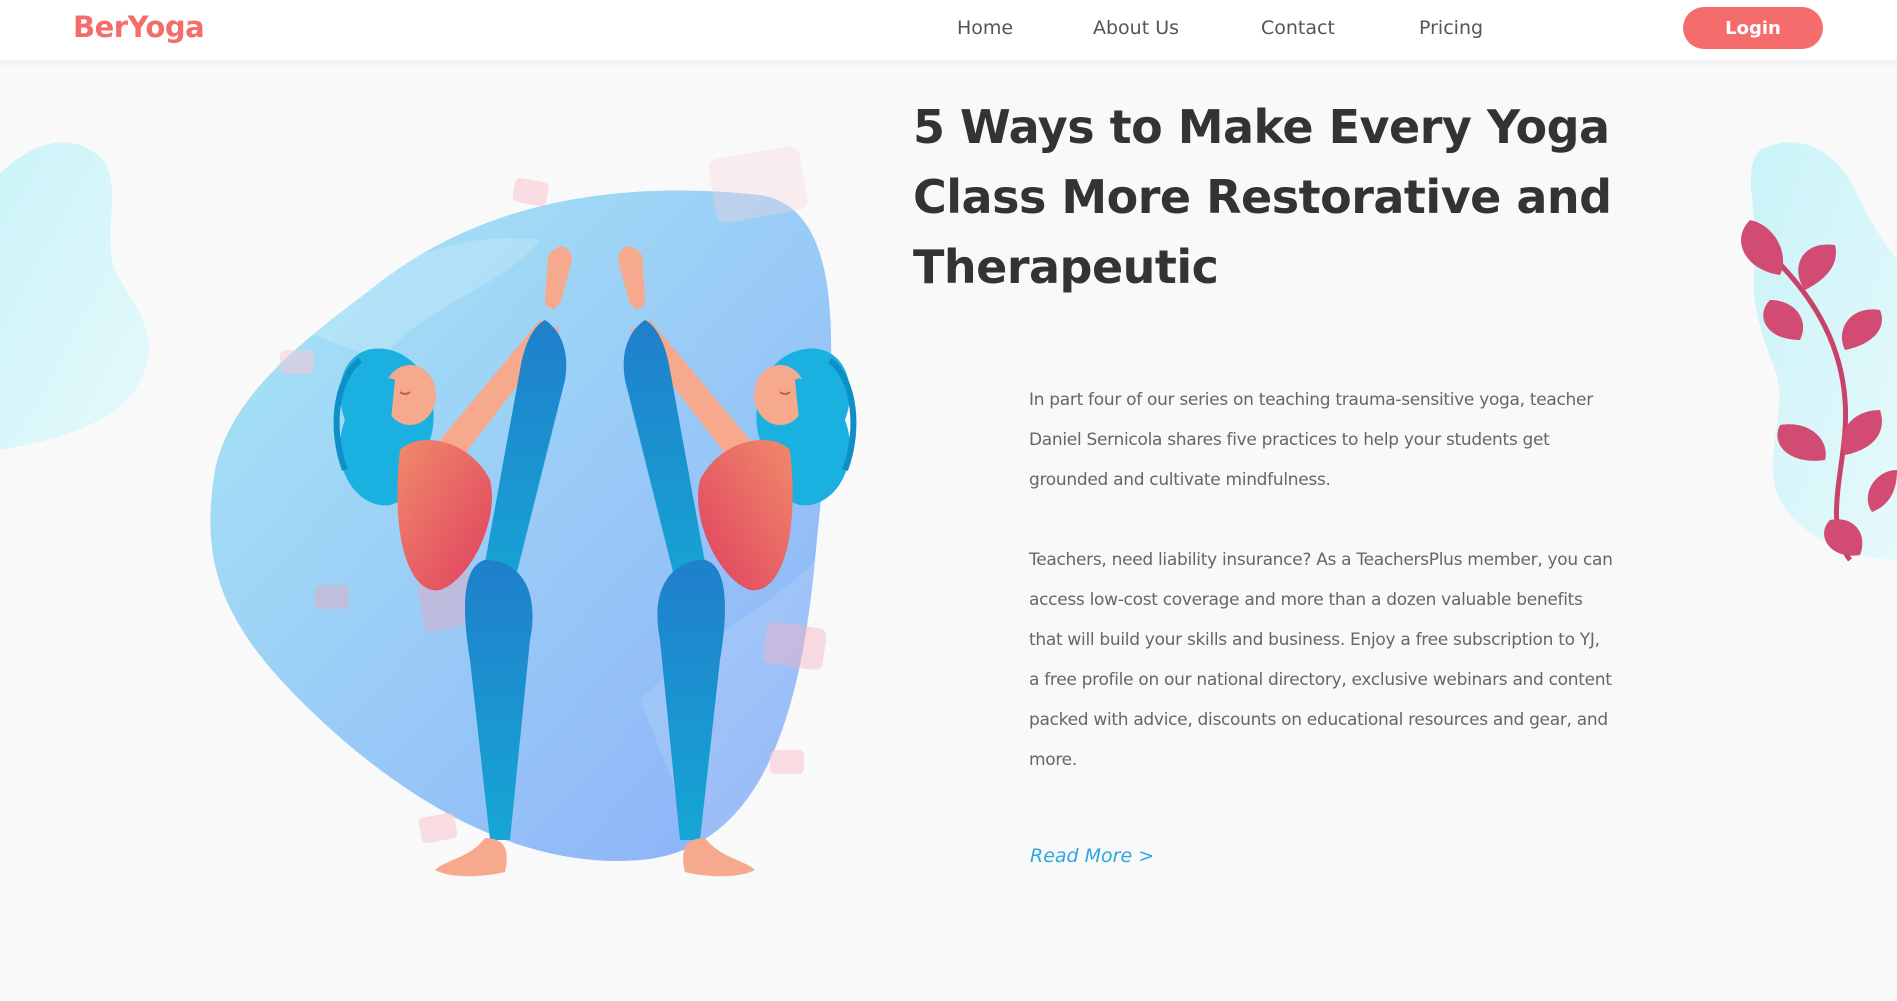 This screenshot has width=1897, height=1001. Describe the element at coordinates (75, 296) in the screenshot. I see `left-blob-decoration` at that location.